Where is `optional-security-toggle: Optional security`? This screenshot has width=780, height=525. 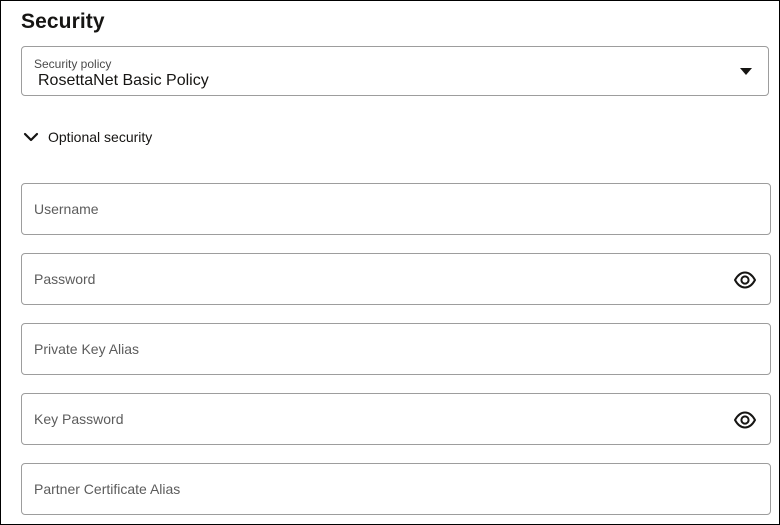
optional-security-toggle: Optional security is located at coordinates (86, 137).